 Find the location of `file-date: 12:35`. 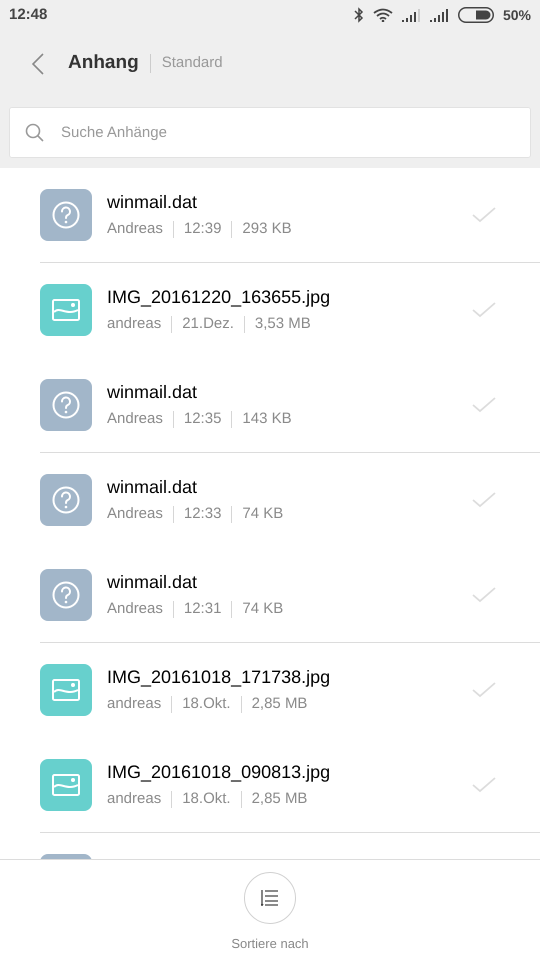

file-date: 12:35 is located at coordinates (203, 418).